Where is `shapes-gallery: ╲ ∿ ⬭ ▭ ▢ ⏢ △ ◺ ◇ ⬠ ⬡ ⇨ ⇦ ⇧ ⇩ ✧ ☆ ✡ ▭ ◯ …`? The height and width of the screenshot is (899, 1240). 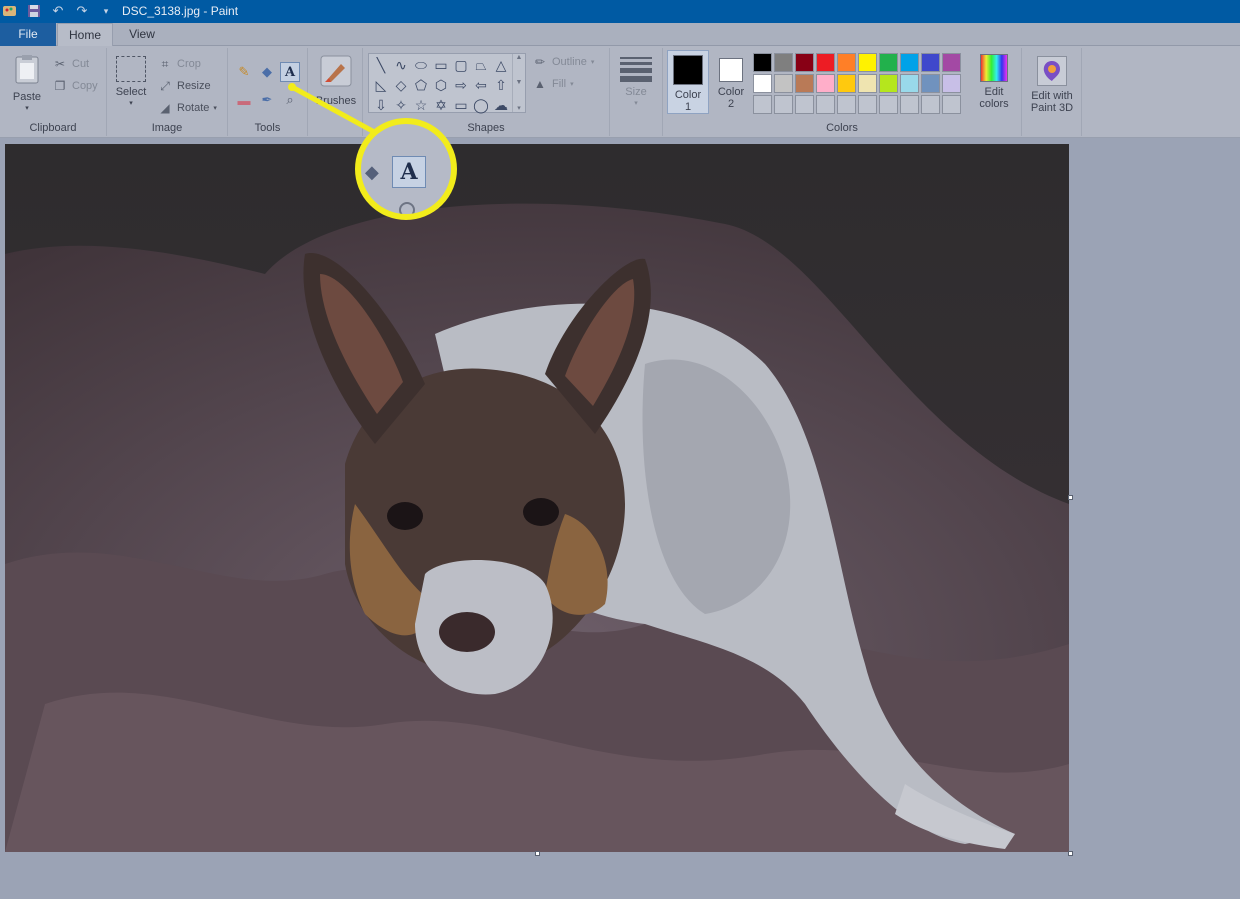 shapes-gallery: ╲ ∿ ⬭ ▭ ▢ ⏢ △ ◺ ◇ ⬠ ⬡ ⇨ ⇦ ⇧ ⇩ ✧ ☆ ✡ ▭ ◯ … is located at coordinates (447, 83).